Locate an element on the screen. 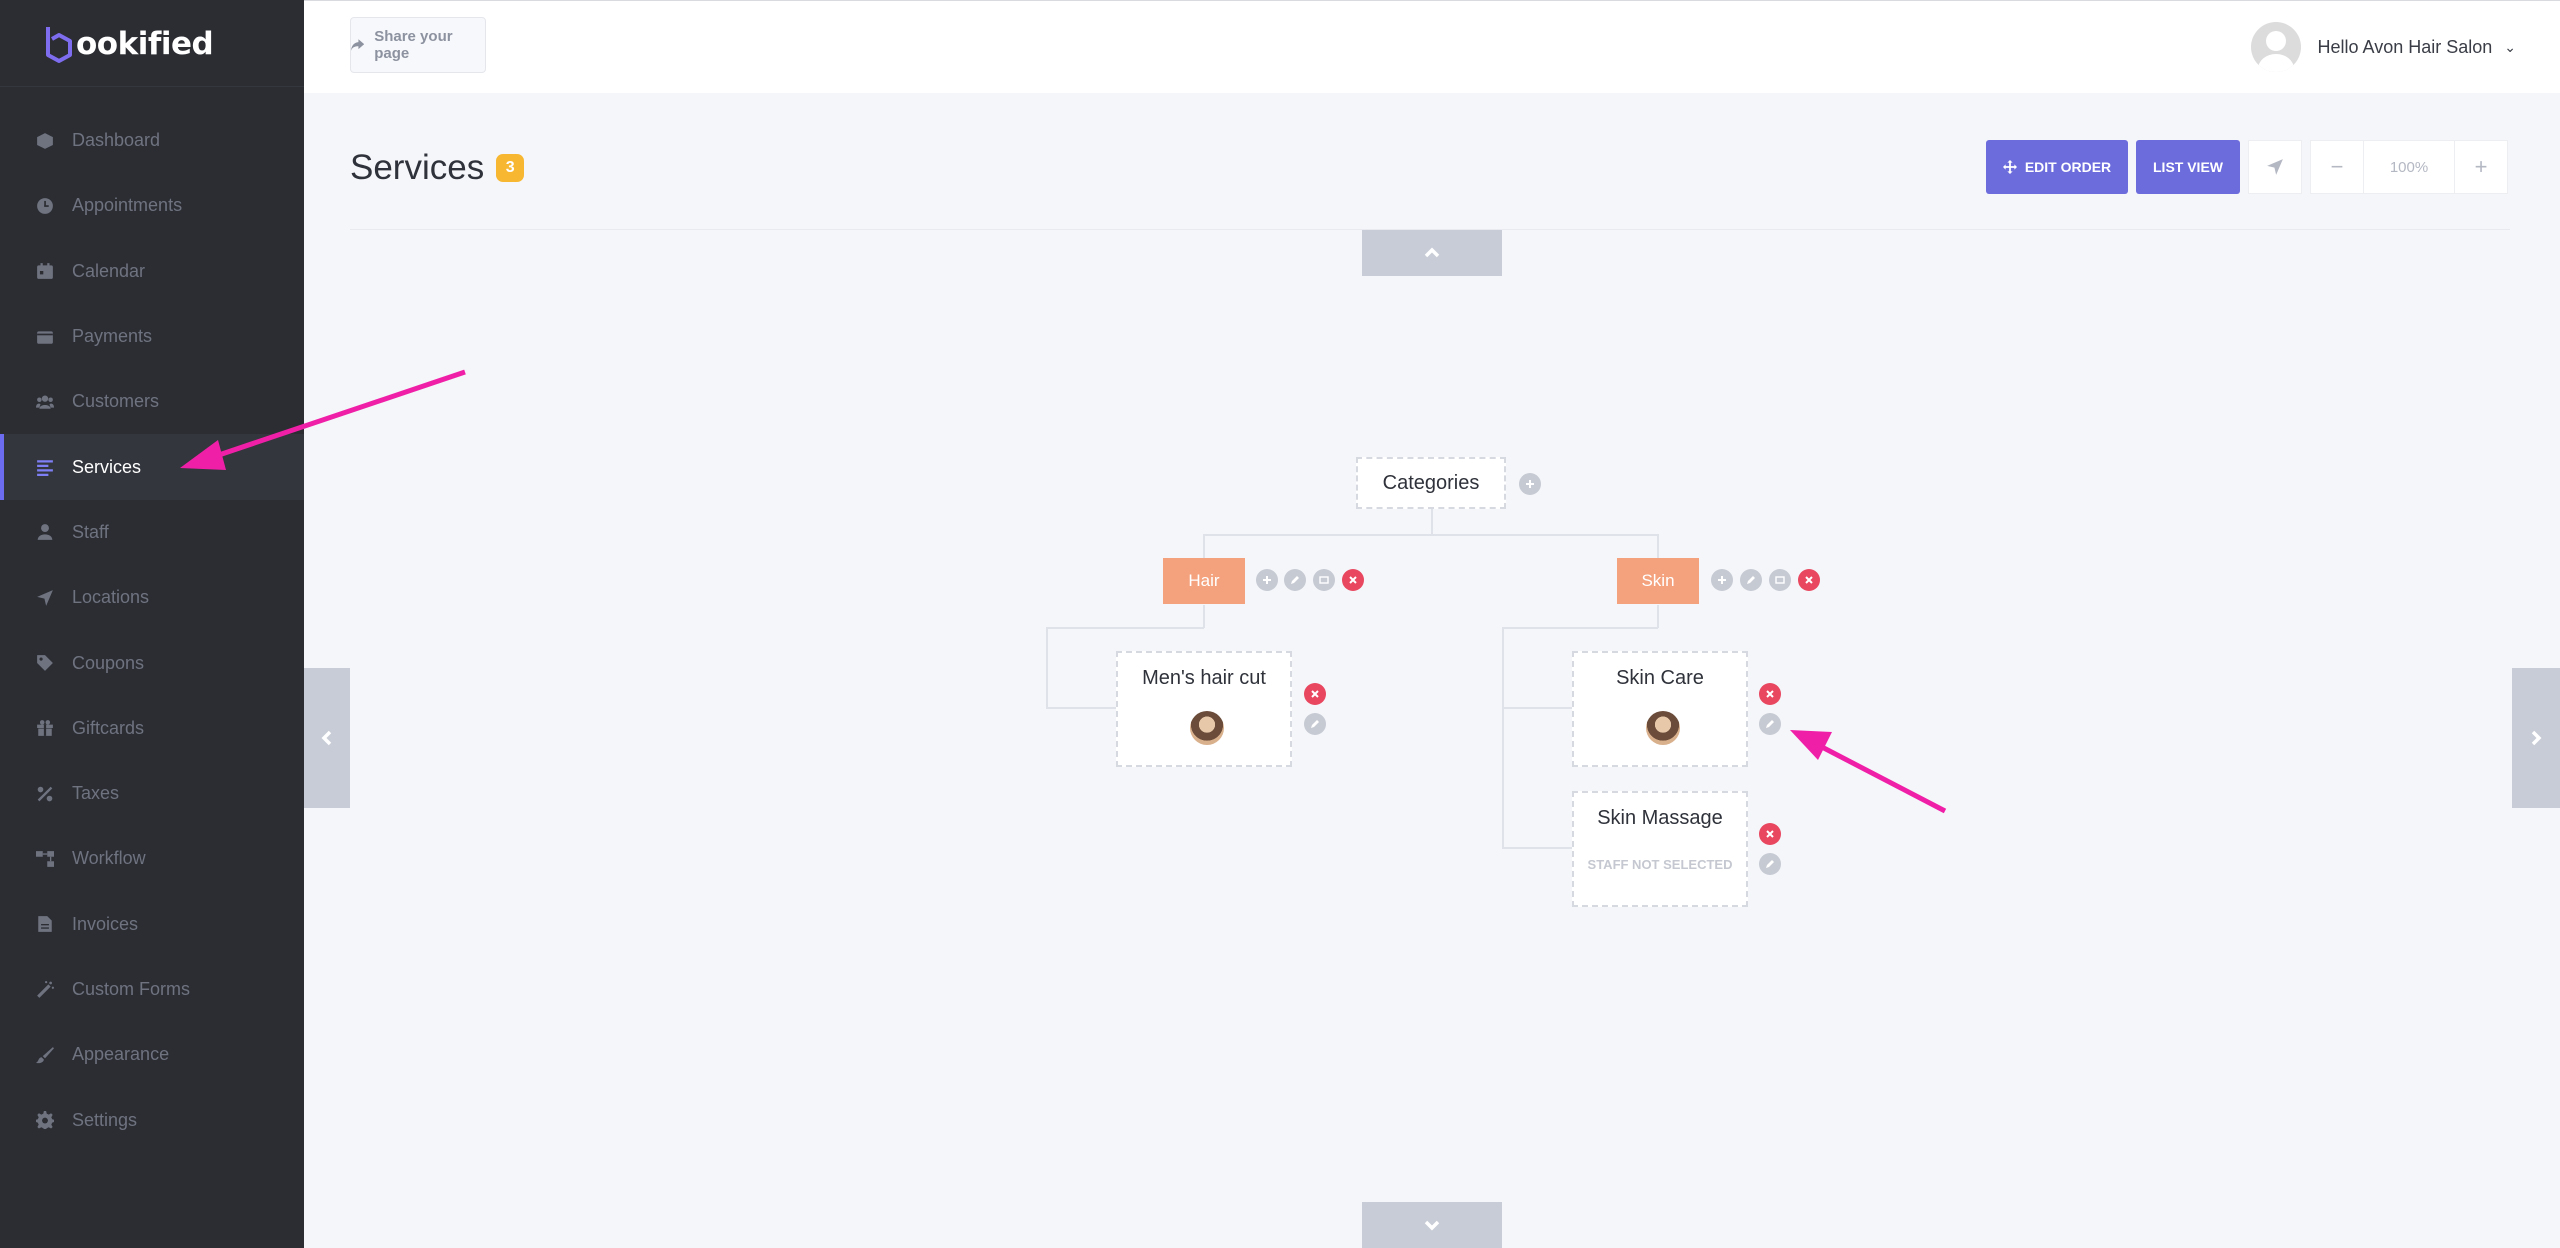  logo-b-icon is located at coordinates (59, 45).